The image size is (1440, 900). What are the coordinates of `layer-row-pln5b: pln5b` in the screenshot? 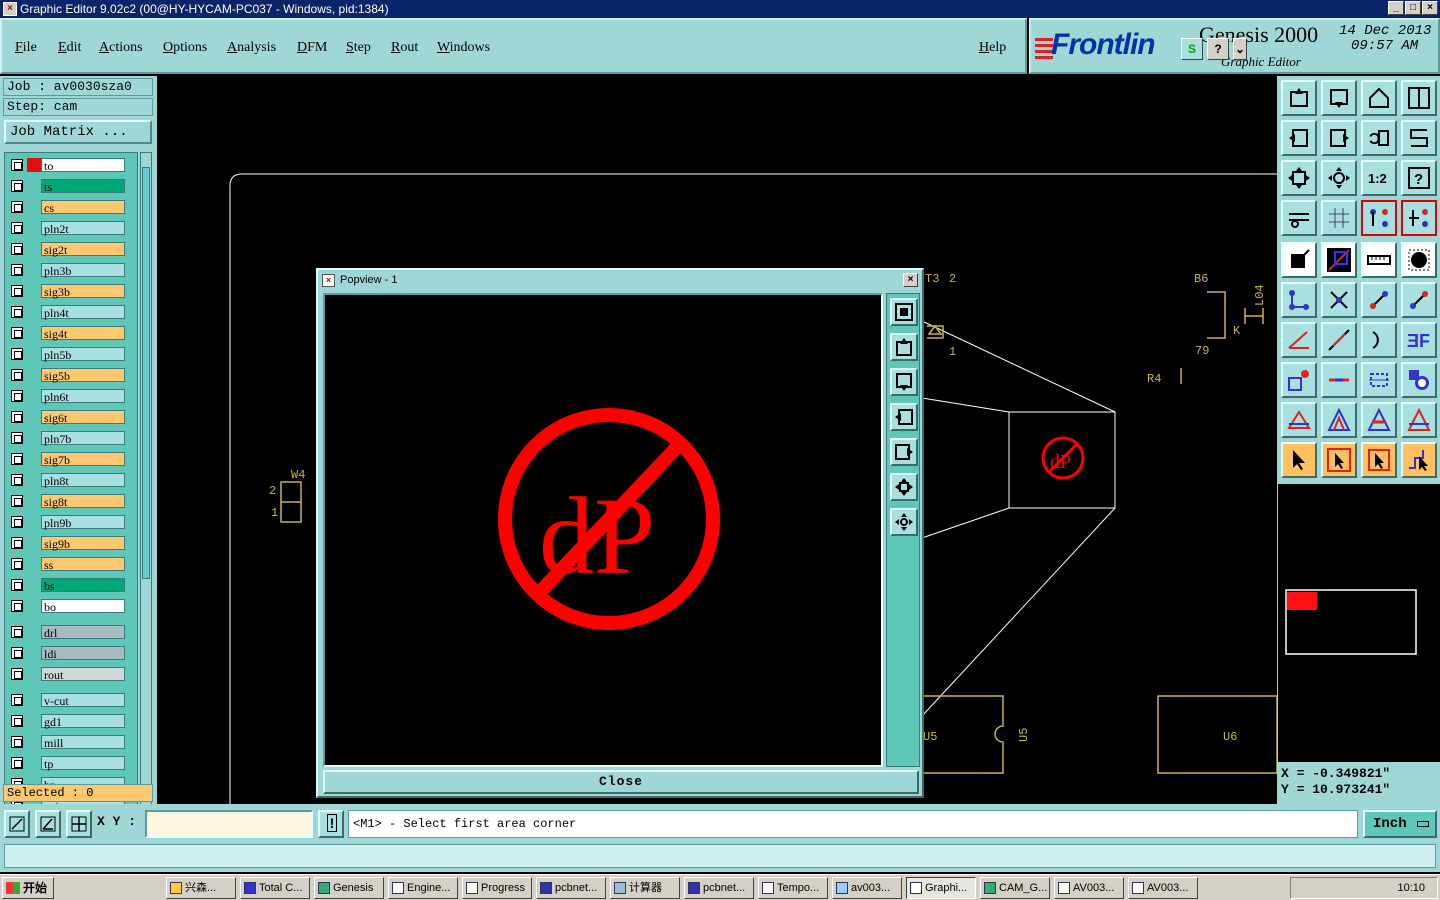 It's located at (72, 354).